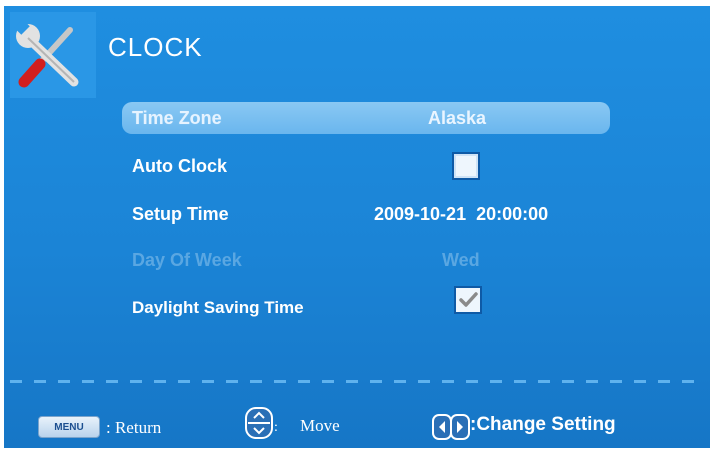 The height and width of the screenshot is (450, 714). I want to click on menu-key-label: MENU, so click(69, 427).